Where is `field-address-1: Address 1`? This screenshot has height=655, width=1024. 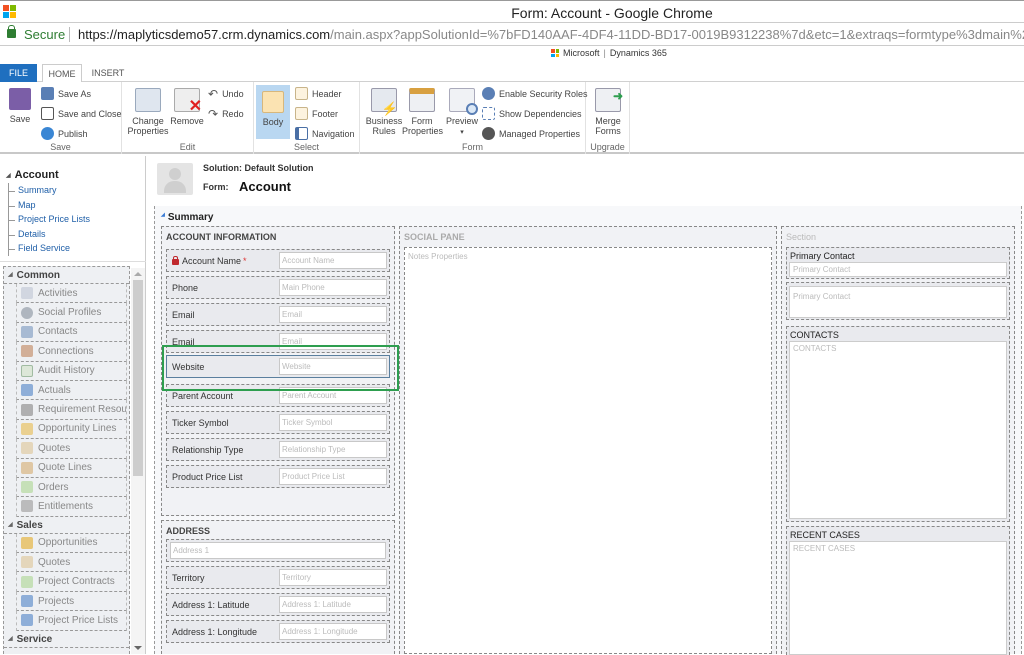 field-address-1: Address 1 is located at coordinates (278, 550).